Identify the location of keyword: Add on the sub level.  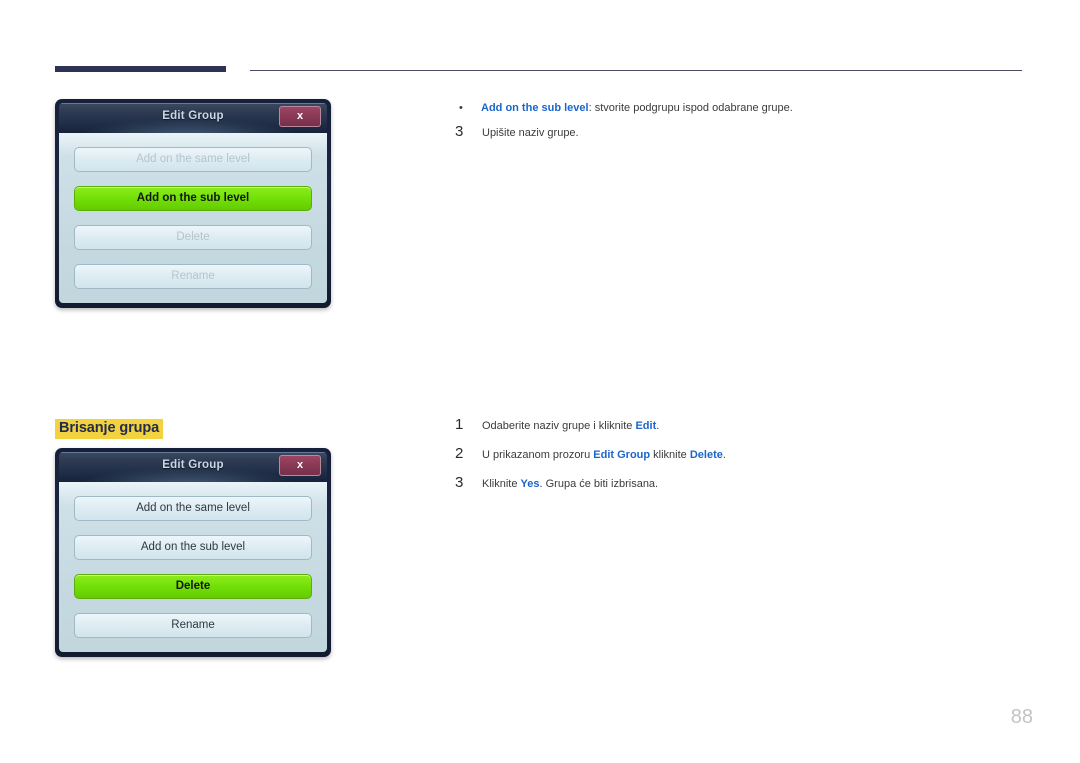
(535, 108).